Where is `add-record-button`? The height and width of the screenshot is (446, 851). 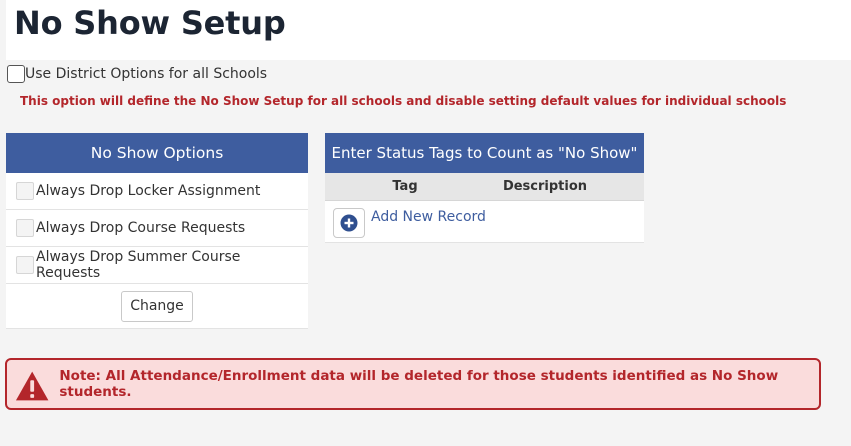
add-record-button is located at coordinates (349, 223).